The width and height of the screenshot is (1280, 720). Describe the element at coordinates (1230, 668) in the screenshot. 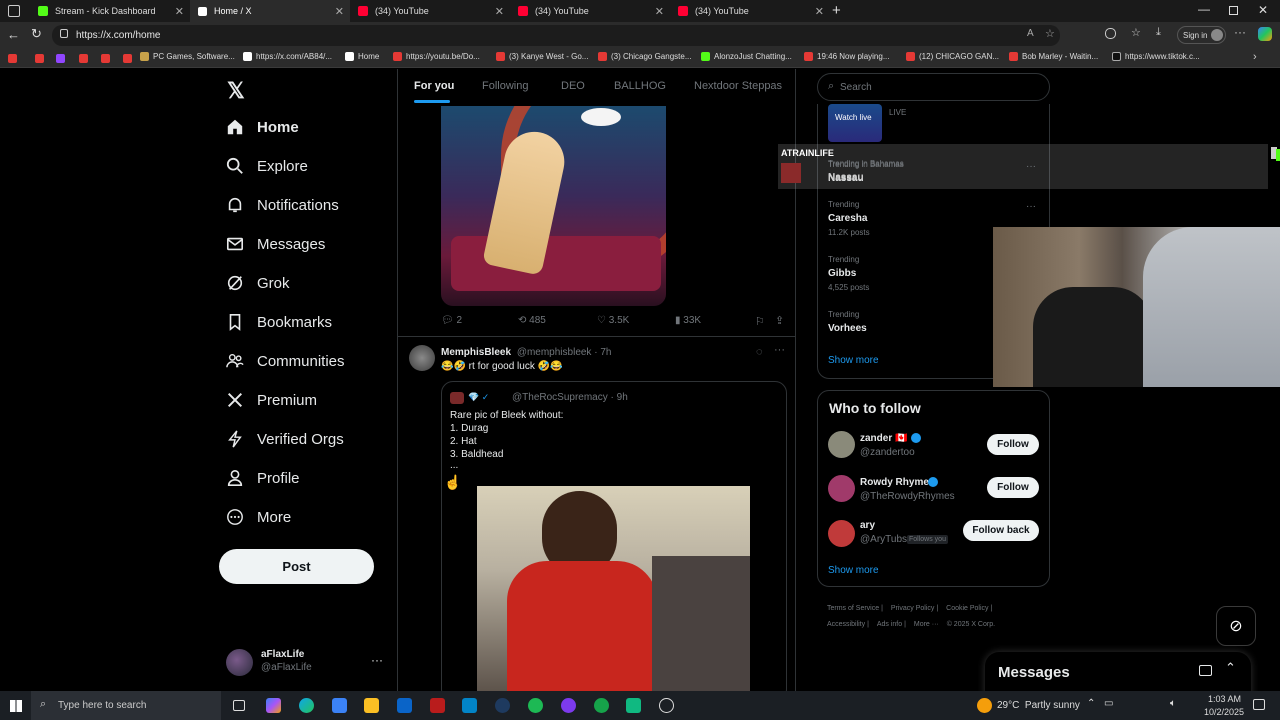

I see `chevron-up-icon: ⌃` at that location.